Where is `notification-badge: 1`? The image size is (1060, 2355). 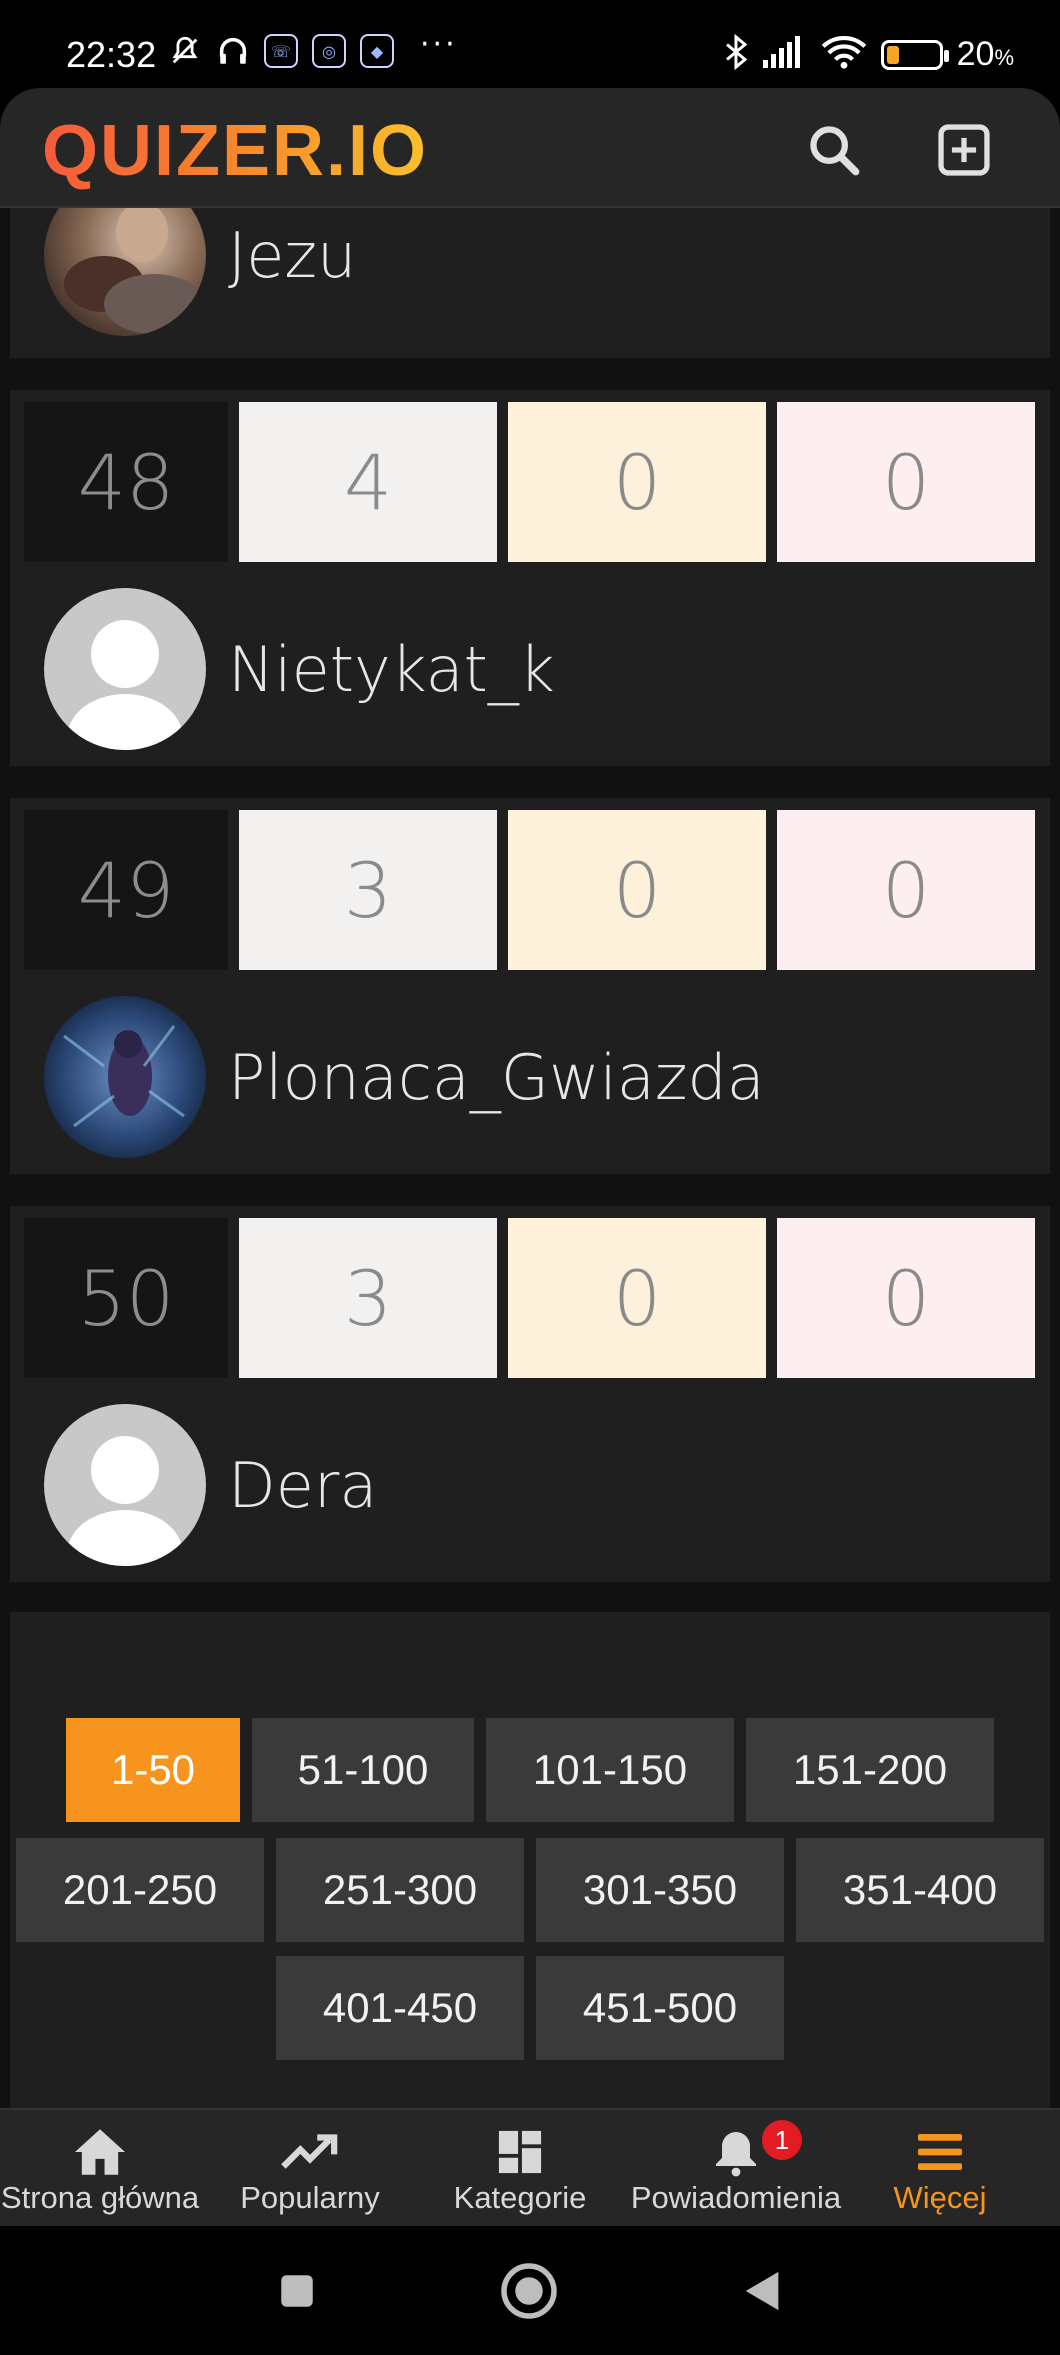 notification-badge: 1 is located at coordinates (782, 2140).